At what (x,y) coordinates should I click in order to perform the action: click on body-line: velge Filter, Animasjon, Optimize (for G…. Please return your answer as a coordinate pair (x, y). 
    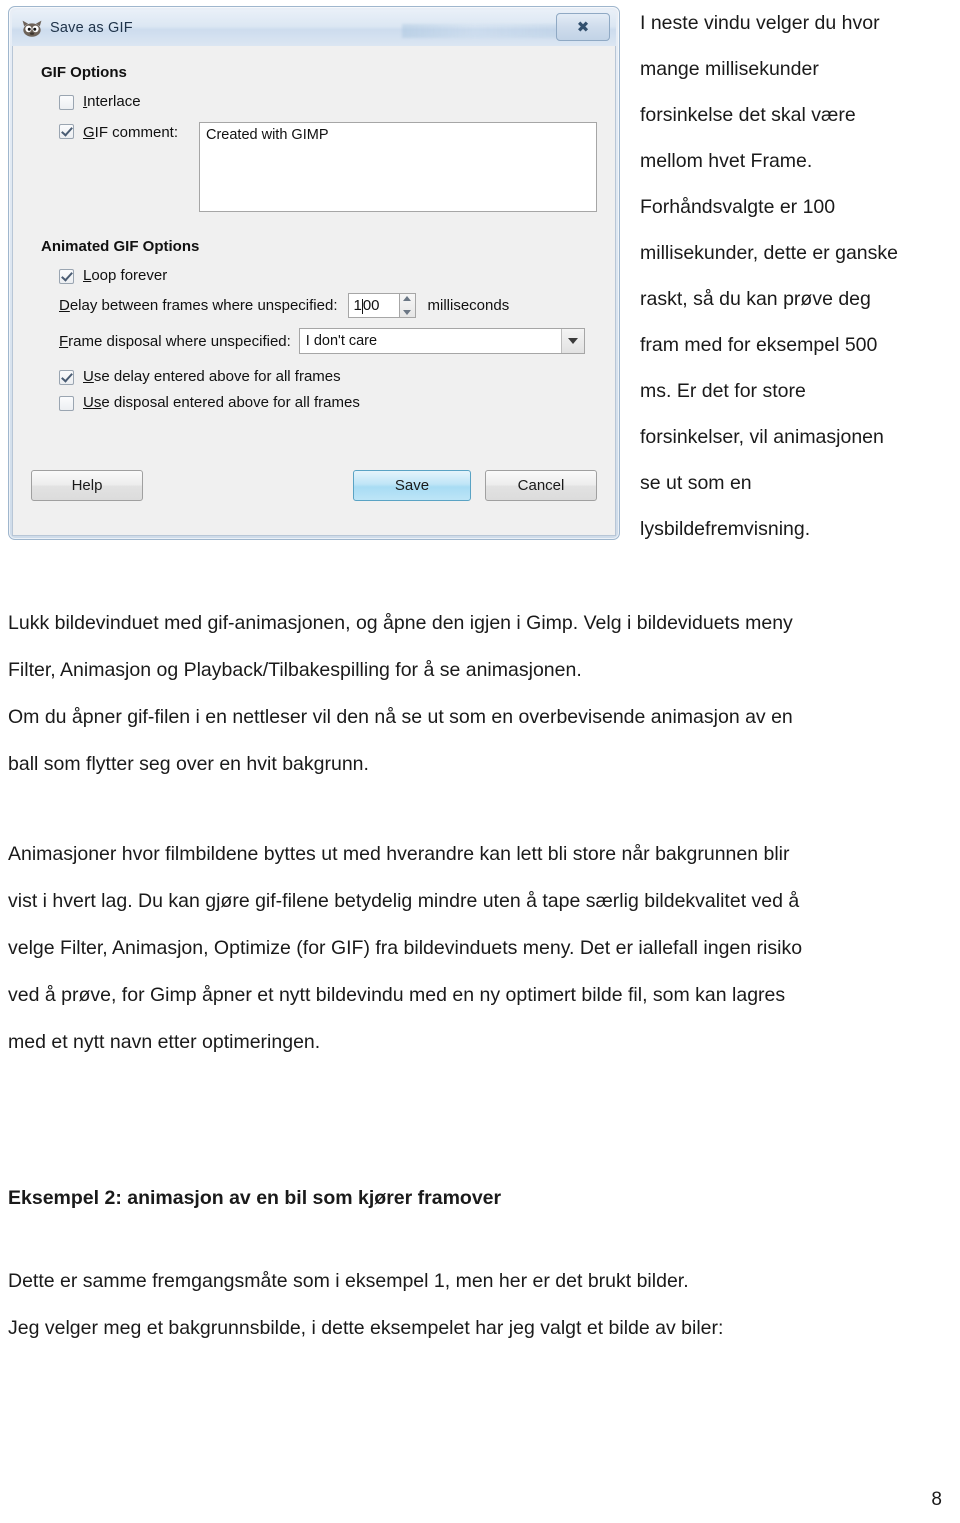
    Looking at the image, I should click on (405, 948).